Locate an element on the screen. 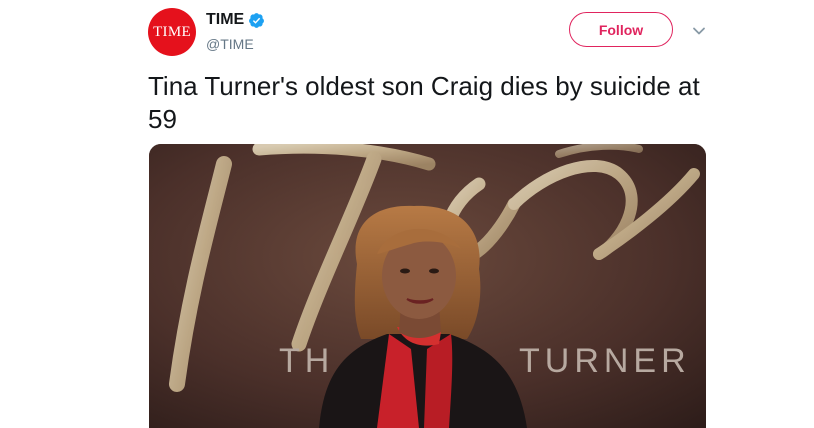  follow-button: Follow is located at coordinates (621, 29).